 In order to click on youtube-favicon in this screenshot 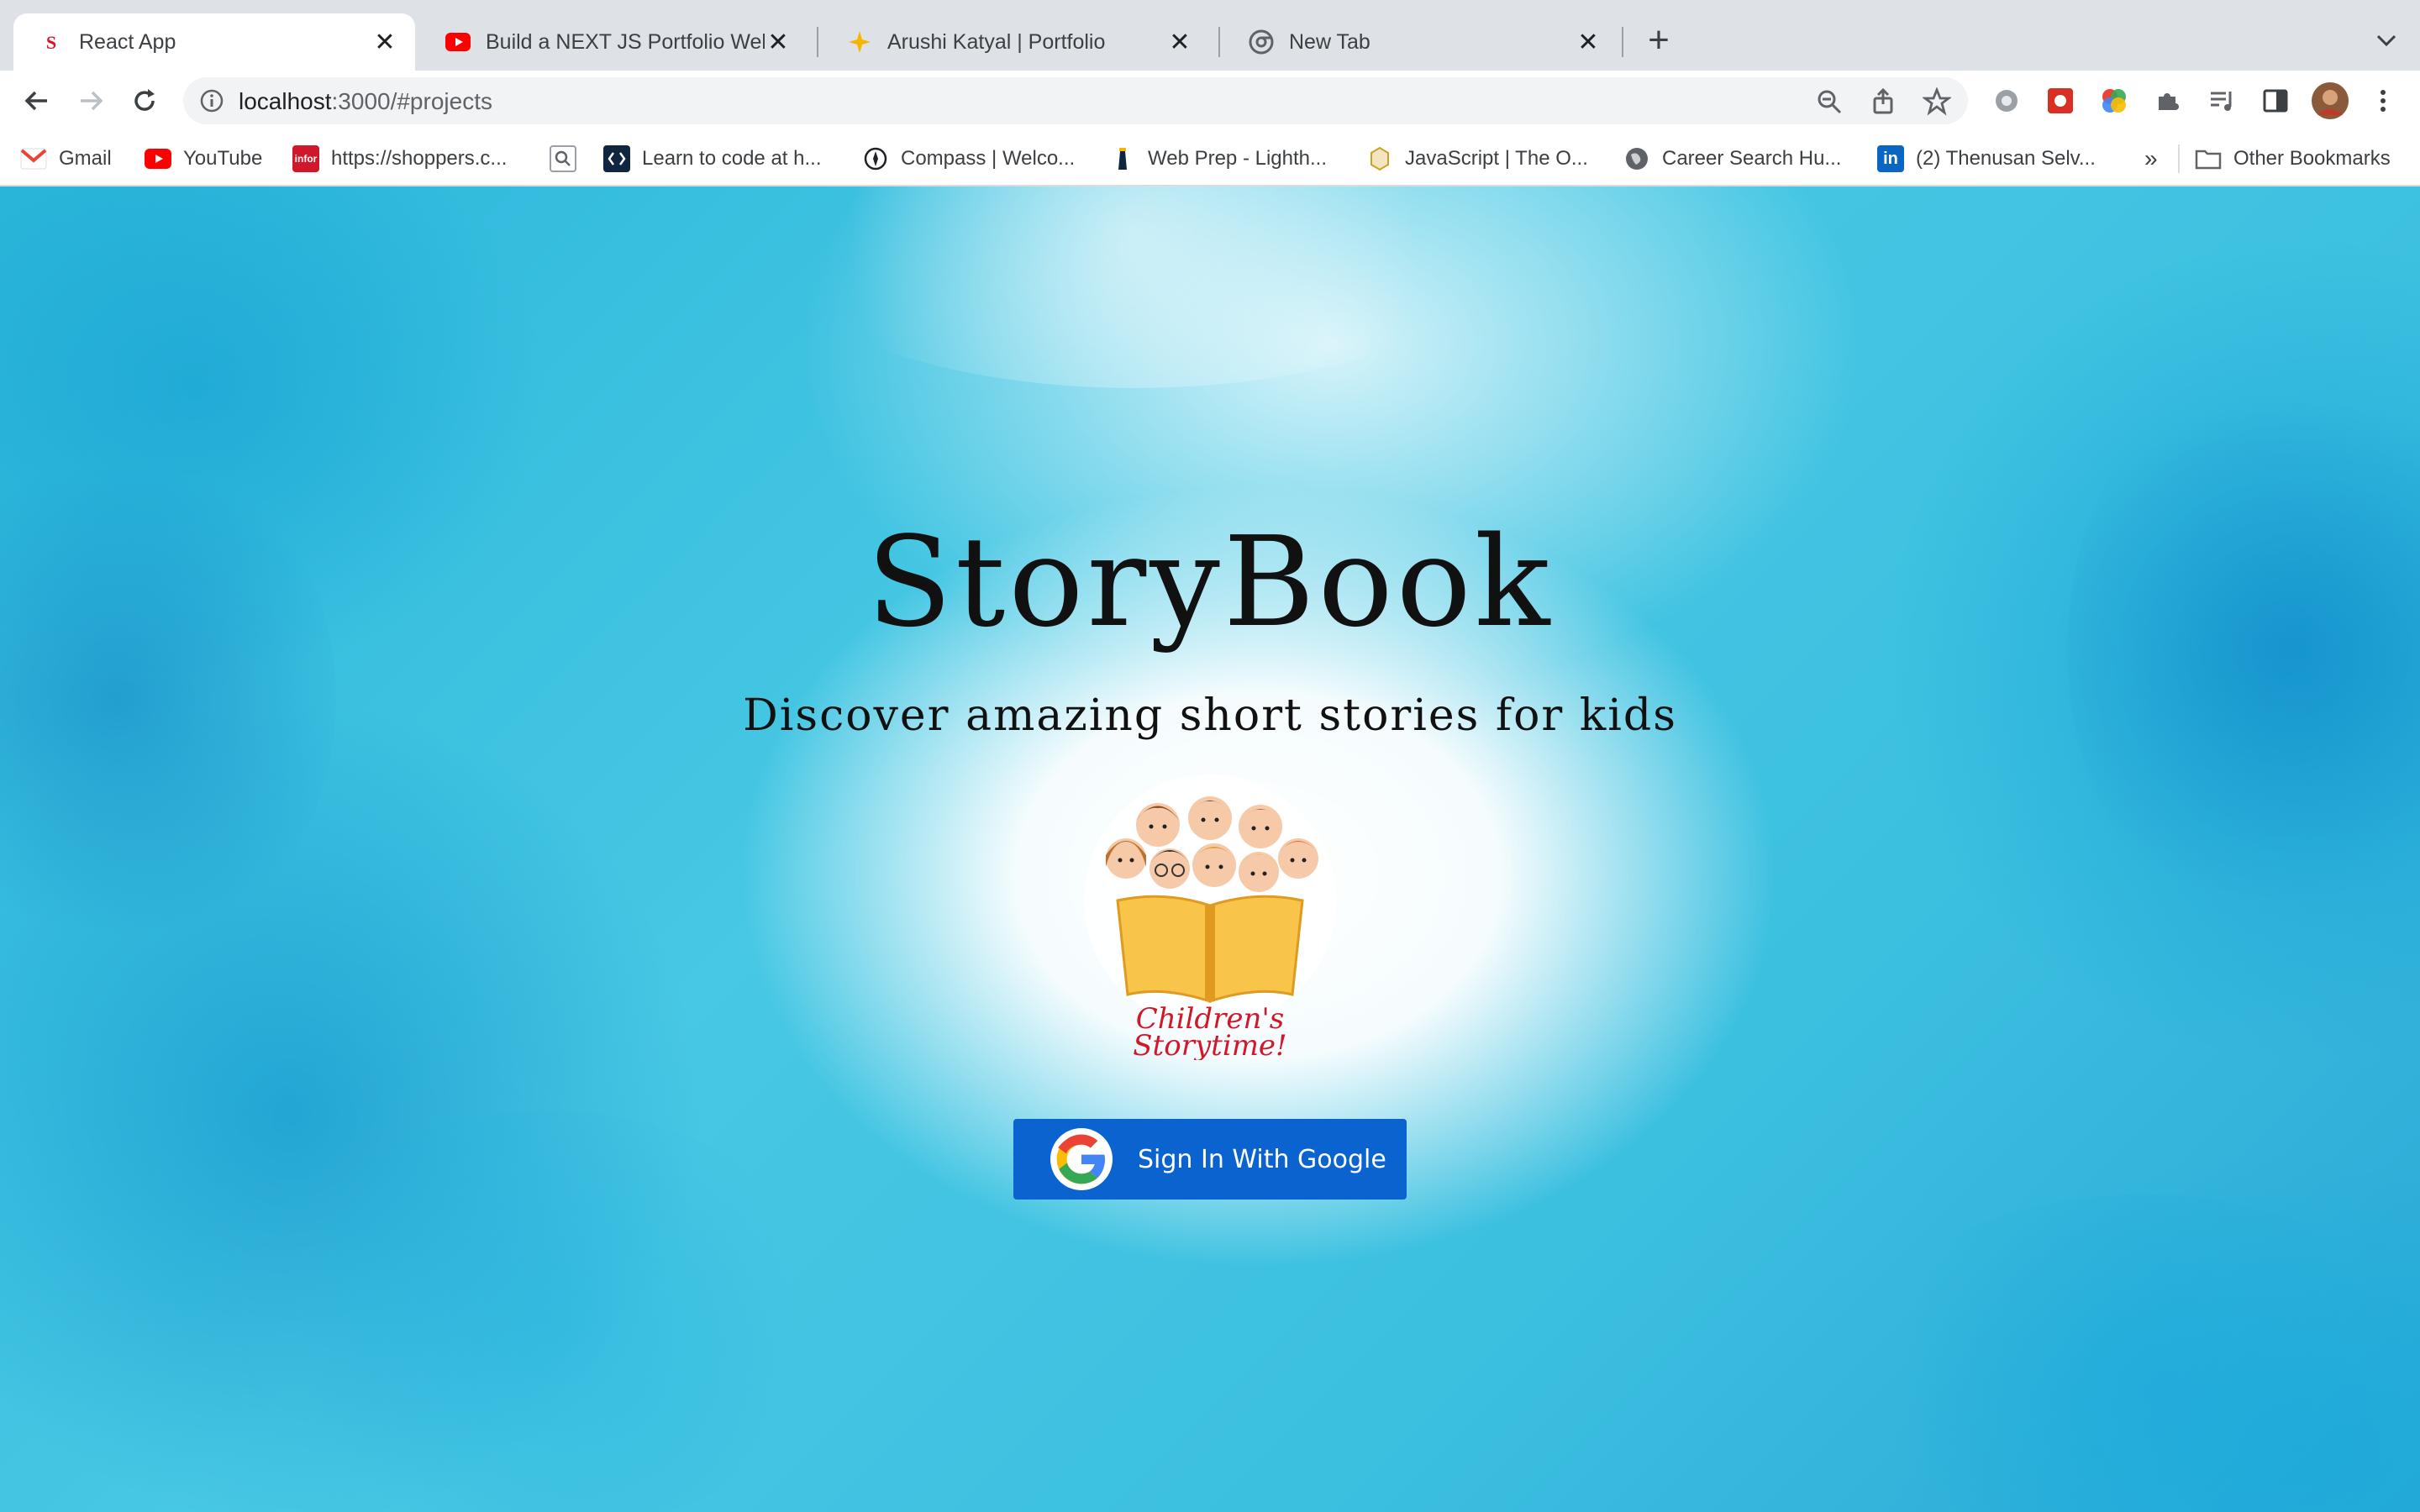, I will do `click(458, 42)`.